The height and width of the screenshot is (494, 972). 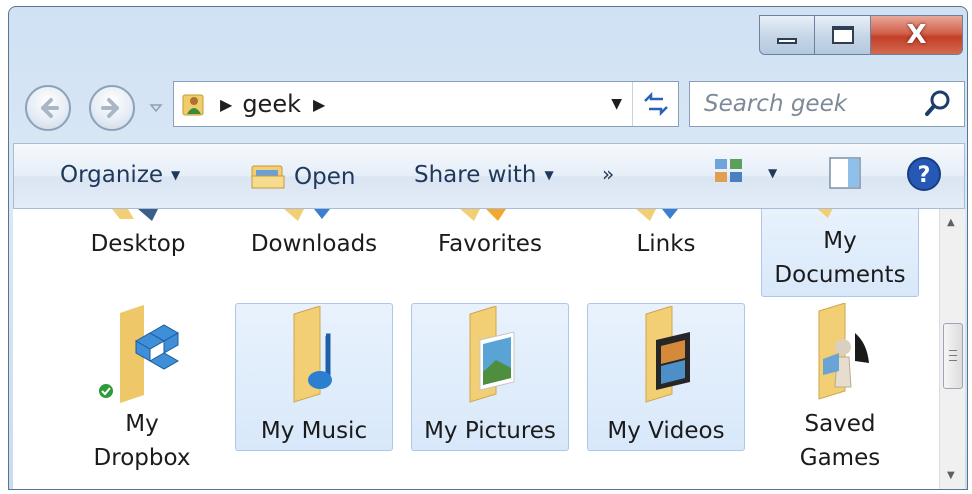 I want to click on minimize-icon, so click(x=787, y=41).